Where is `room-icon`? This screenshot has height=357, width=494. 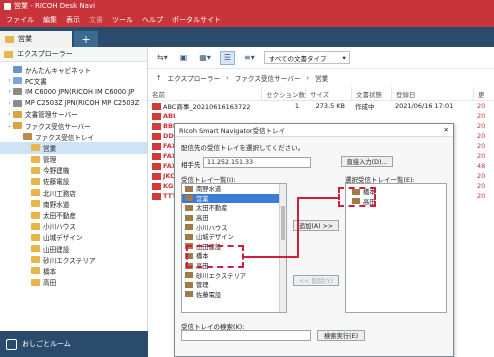 room-icon is located at coordinates (11, 344).